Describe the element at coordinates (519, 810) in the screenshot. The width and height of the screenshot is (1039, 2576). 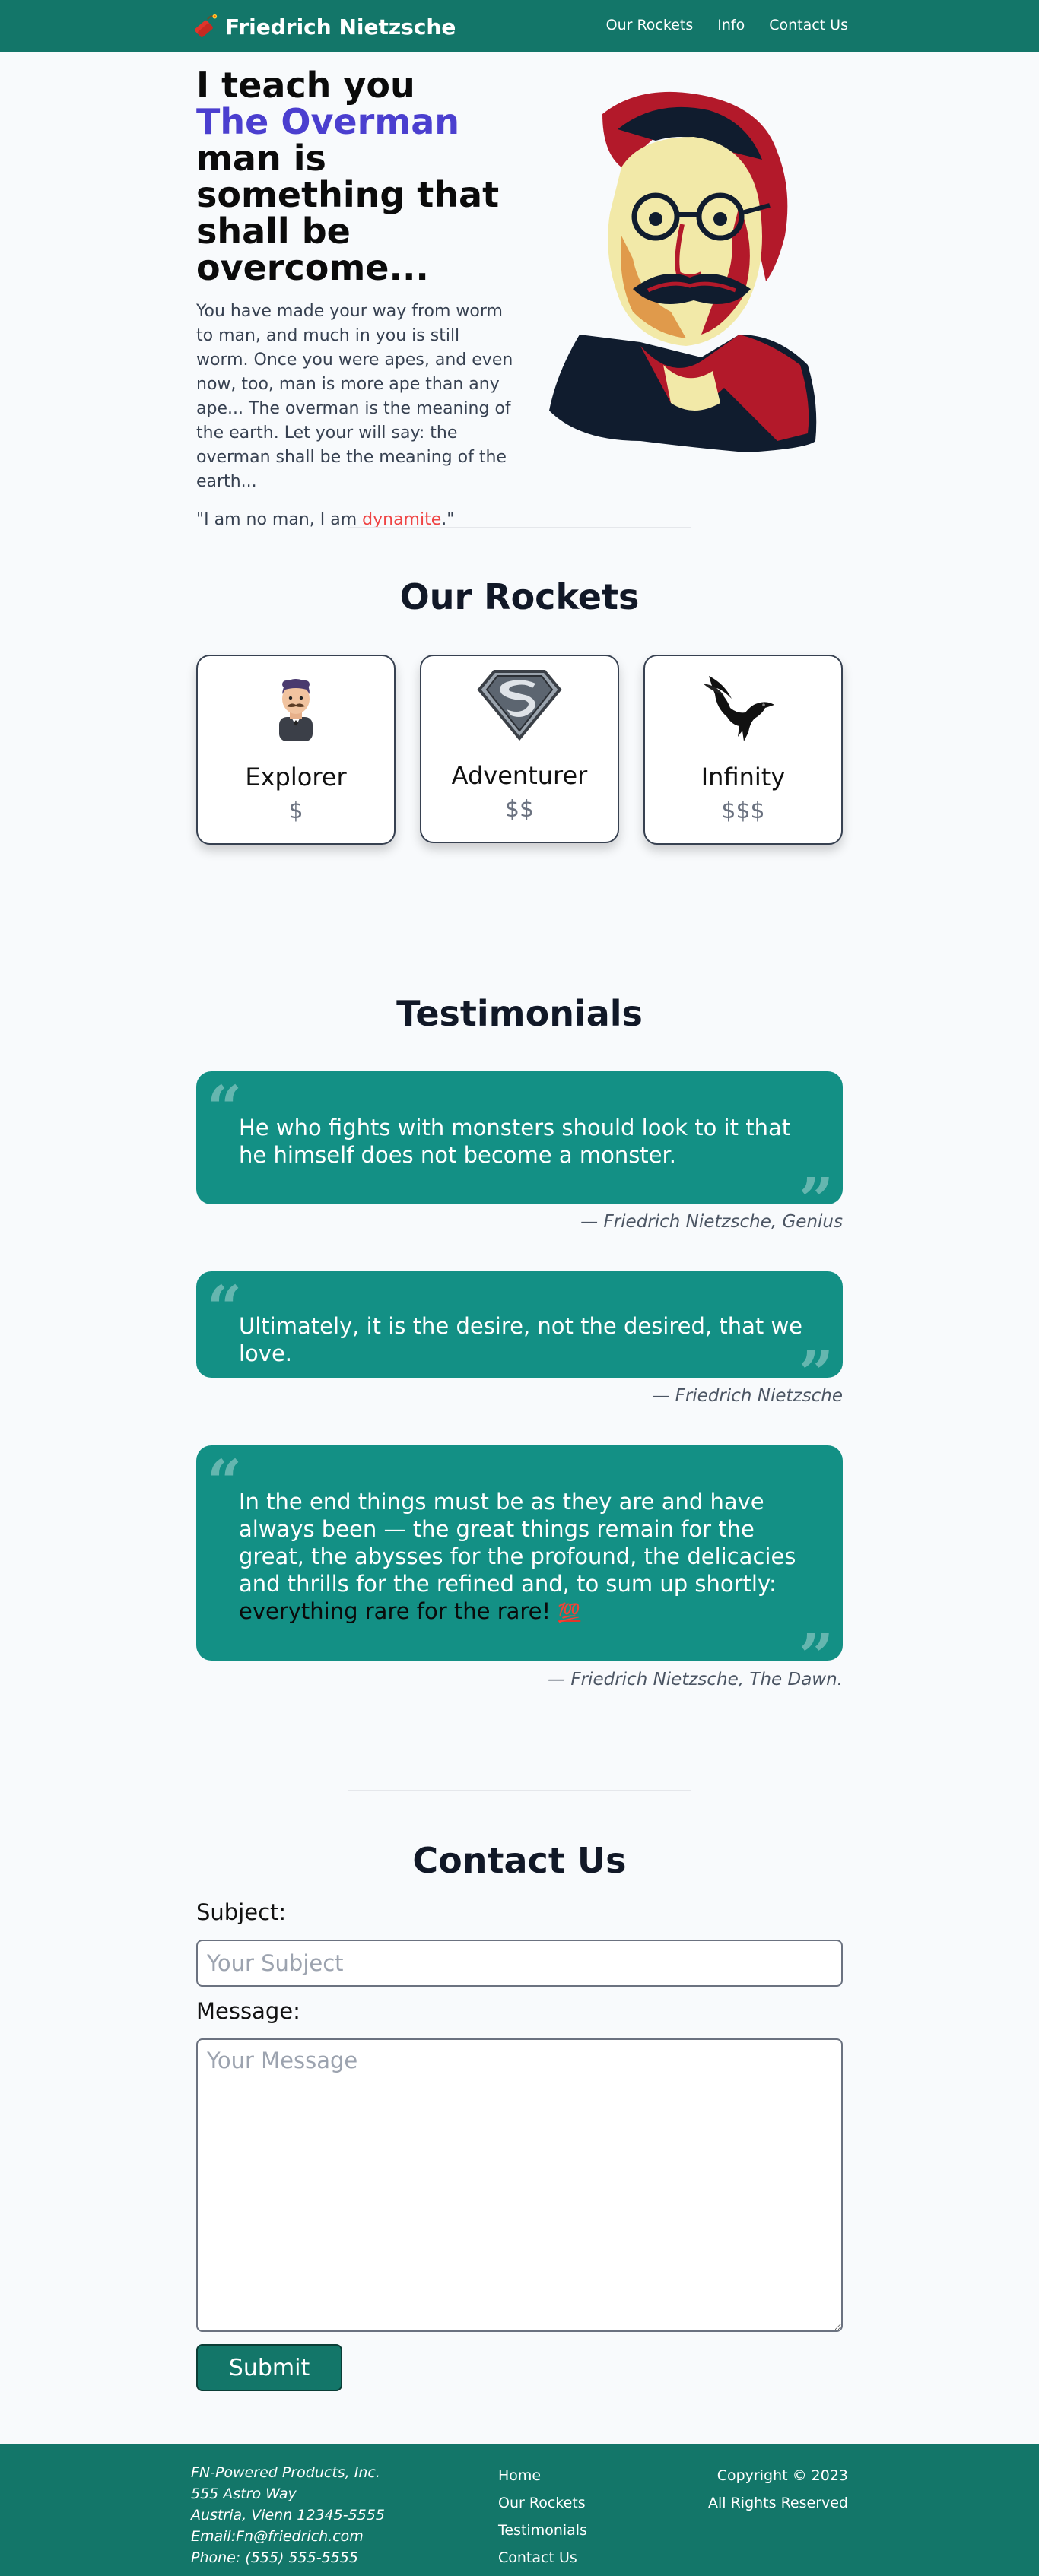
I see `rocket-price: $$` at that location.